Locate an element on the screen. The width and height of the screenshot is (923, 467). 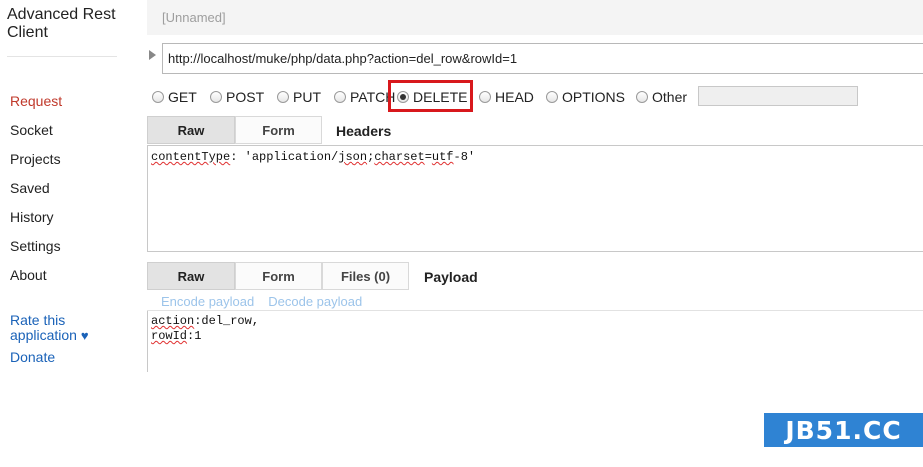
sidebar-item-socket: Socket is located at coordinates (31, 130).